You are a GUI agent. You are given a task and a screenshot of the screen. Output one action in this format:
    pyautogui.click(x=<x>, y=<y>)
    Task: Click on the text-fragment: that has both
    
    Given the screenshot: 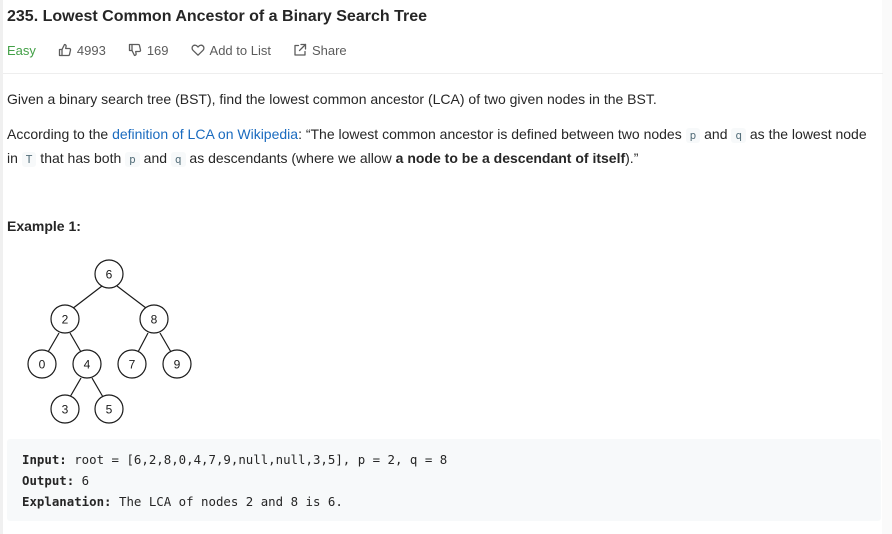 What is the action you would take?
    pyautogui.click(x=81, y=158)
    